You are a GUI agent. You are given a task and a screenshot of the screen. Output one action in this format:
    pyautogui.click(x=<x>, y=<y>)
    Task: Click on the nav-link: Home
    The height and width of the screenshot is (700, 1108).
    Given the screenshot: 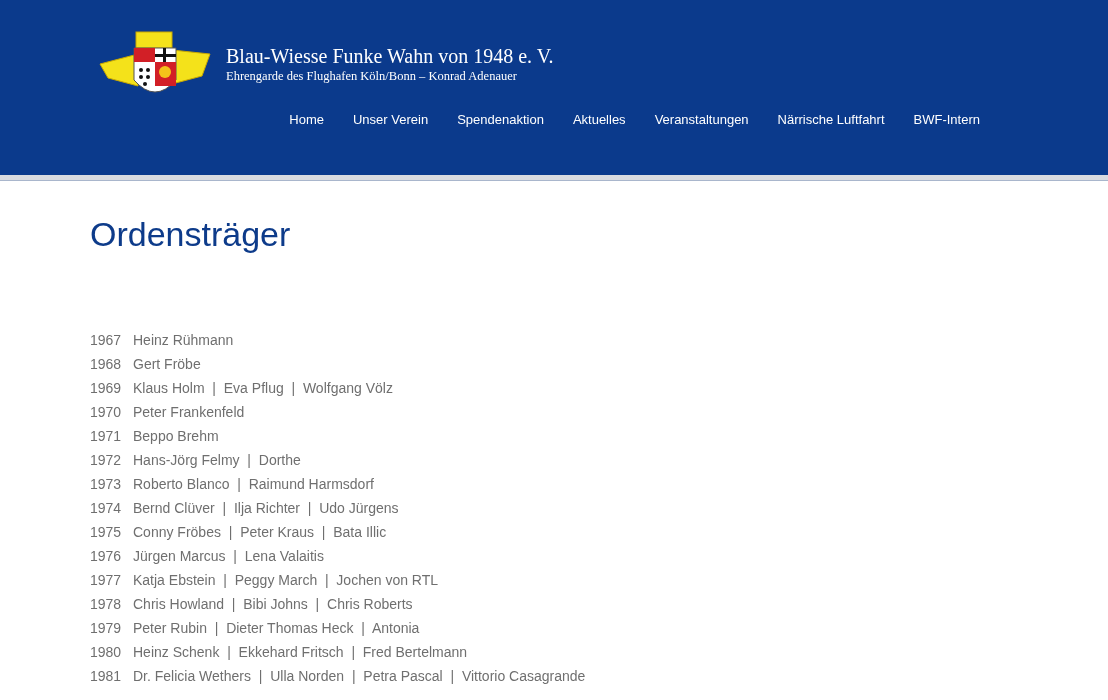 What is the action you would take?
    pyautogui.click(x=306, y=120)
    